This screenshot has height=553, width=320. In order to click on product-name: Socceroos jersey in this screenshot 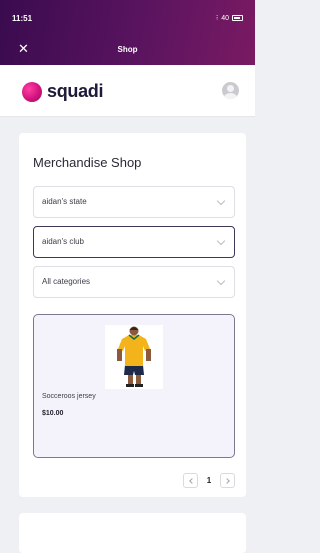, I will do `click(69, 396)`.